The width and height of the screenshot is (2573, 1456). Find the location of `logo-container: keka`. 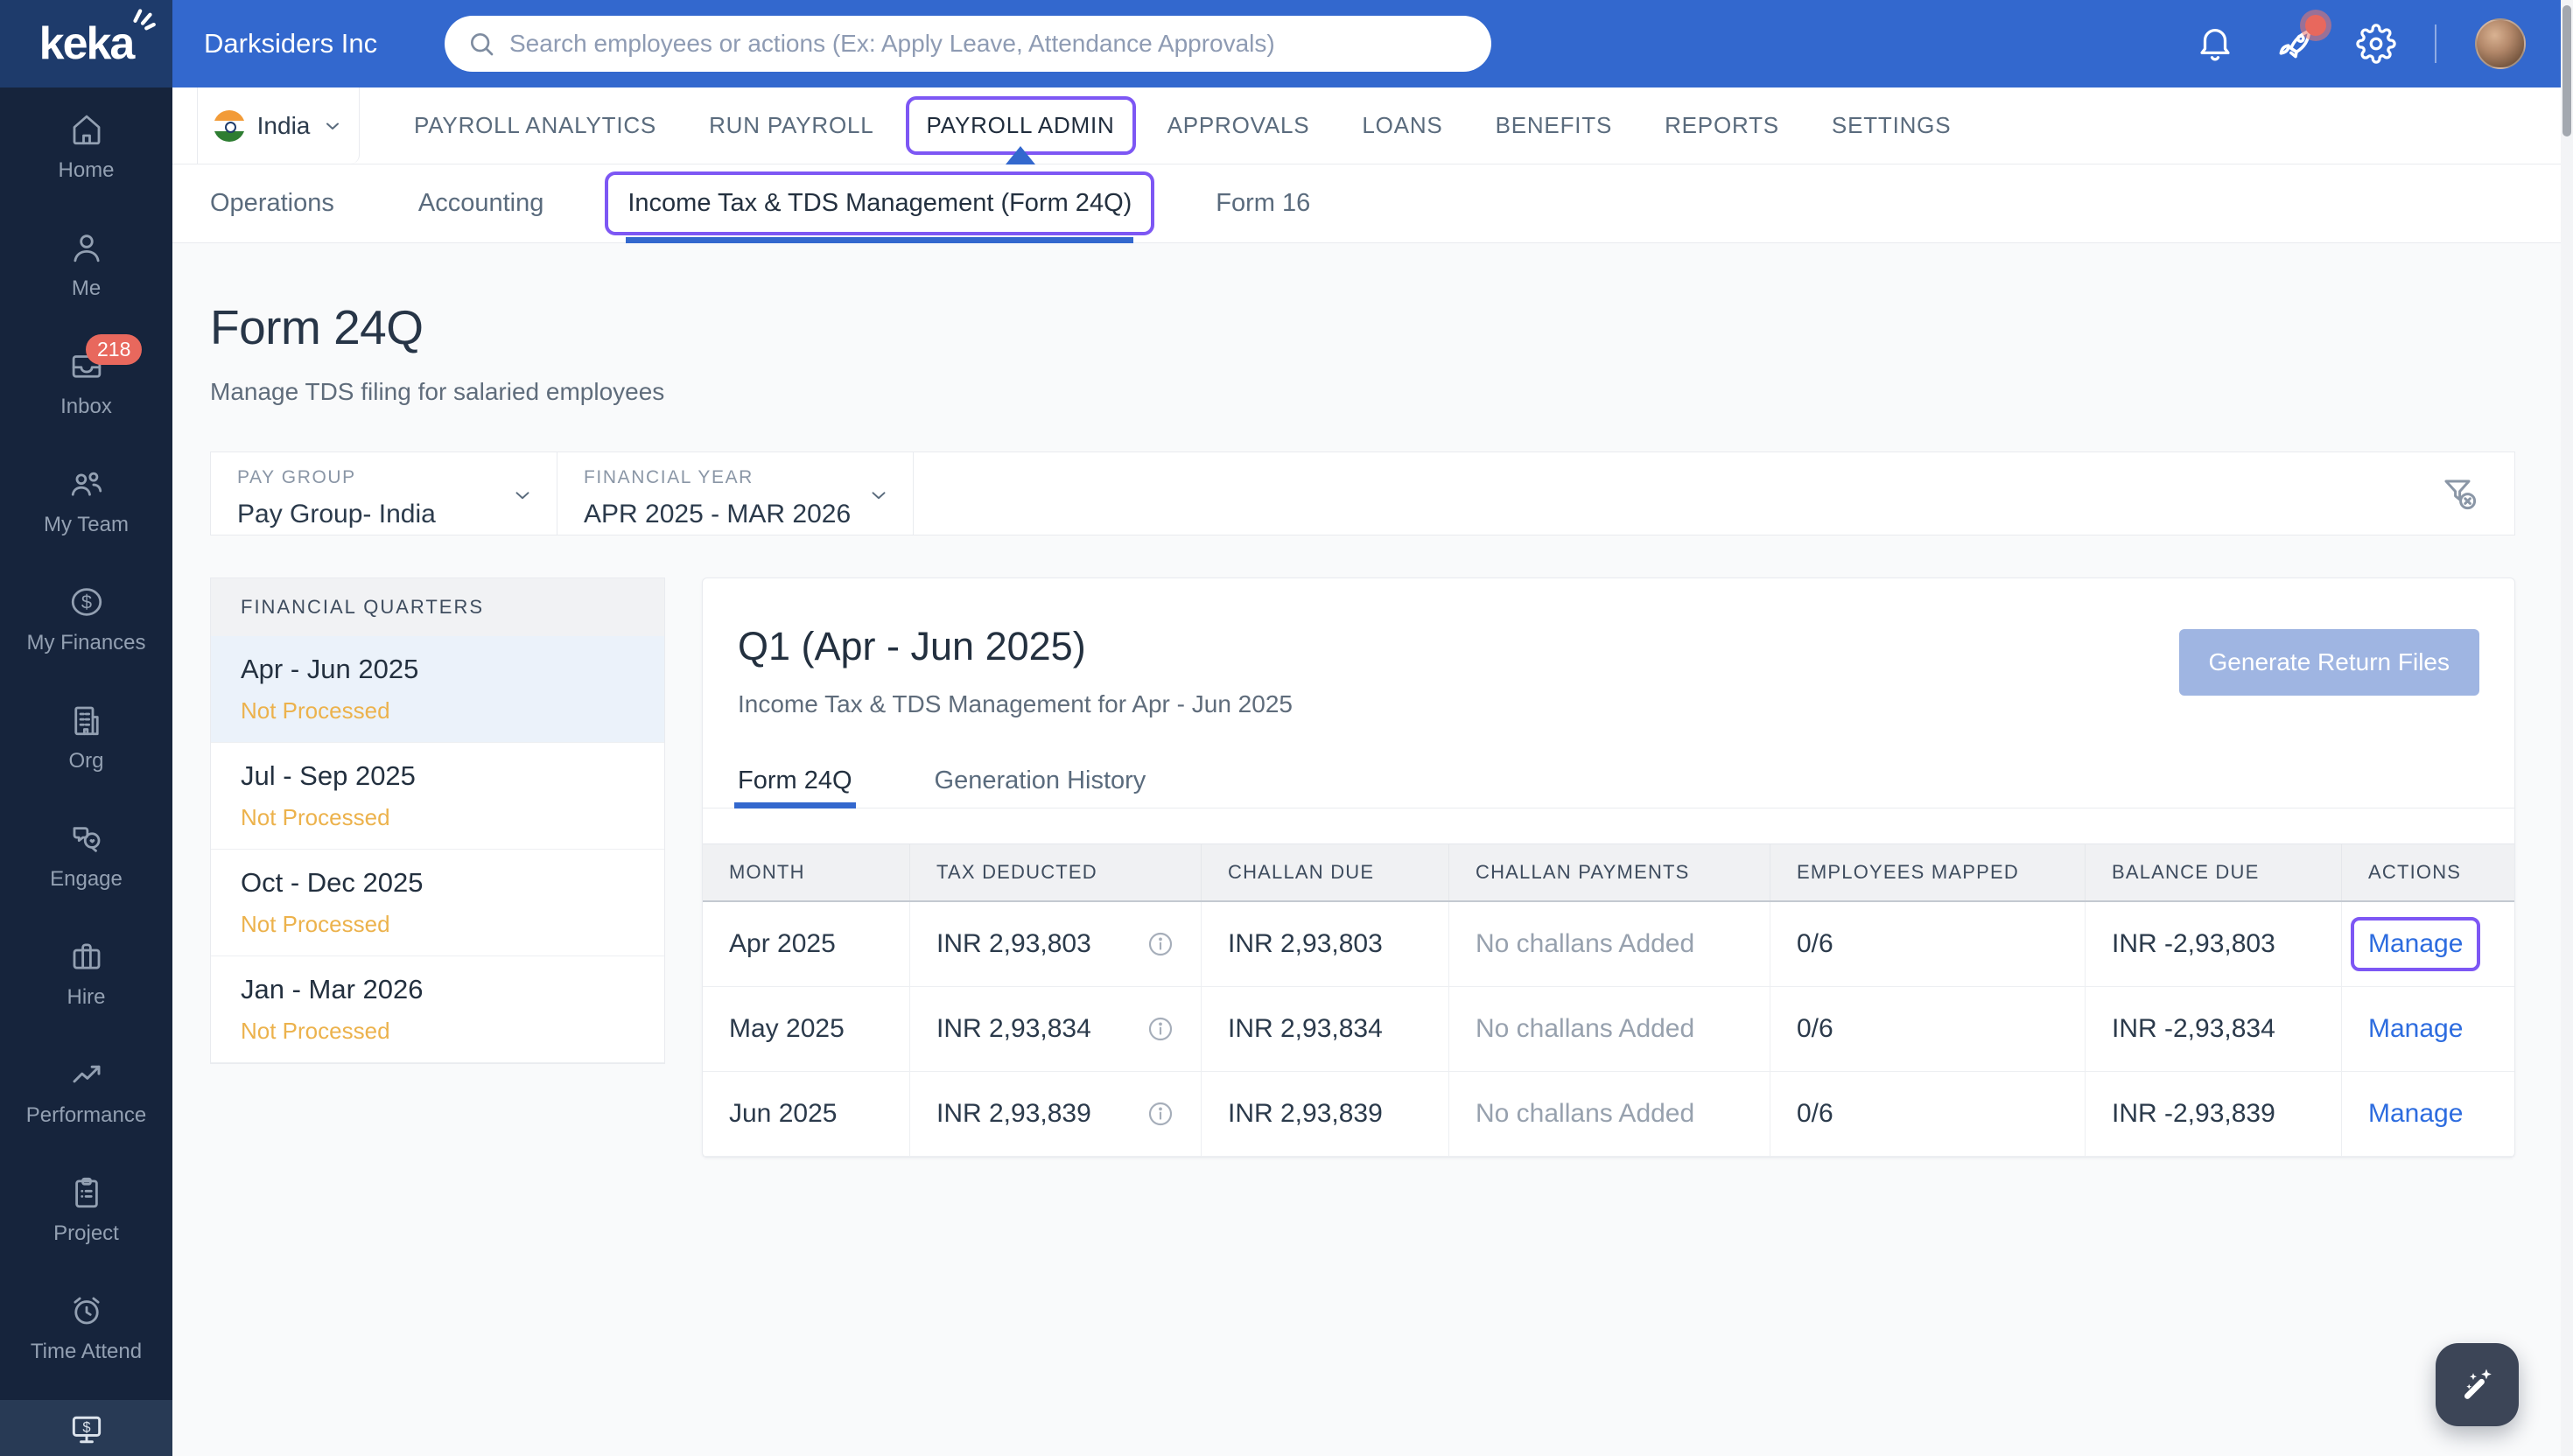

logo-container: keka is located at coordinates (86, 44).